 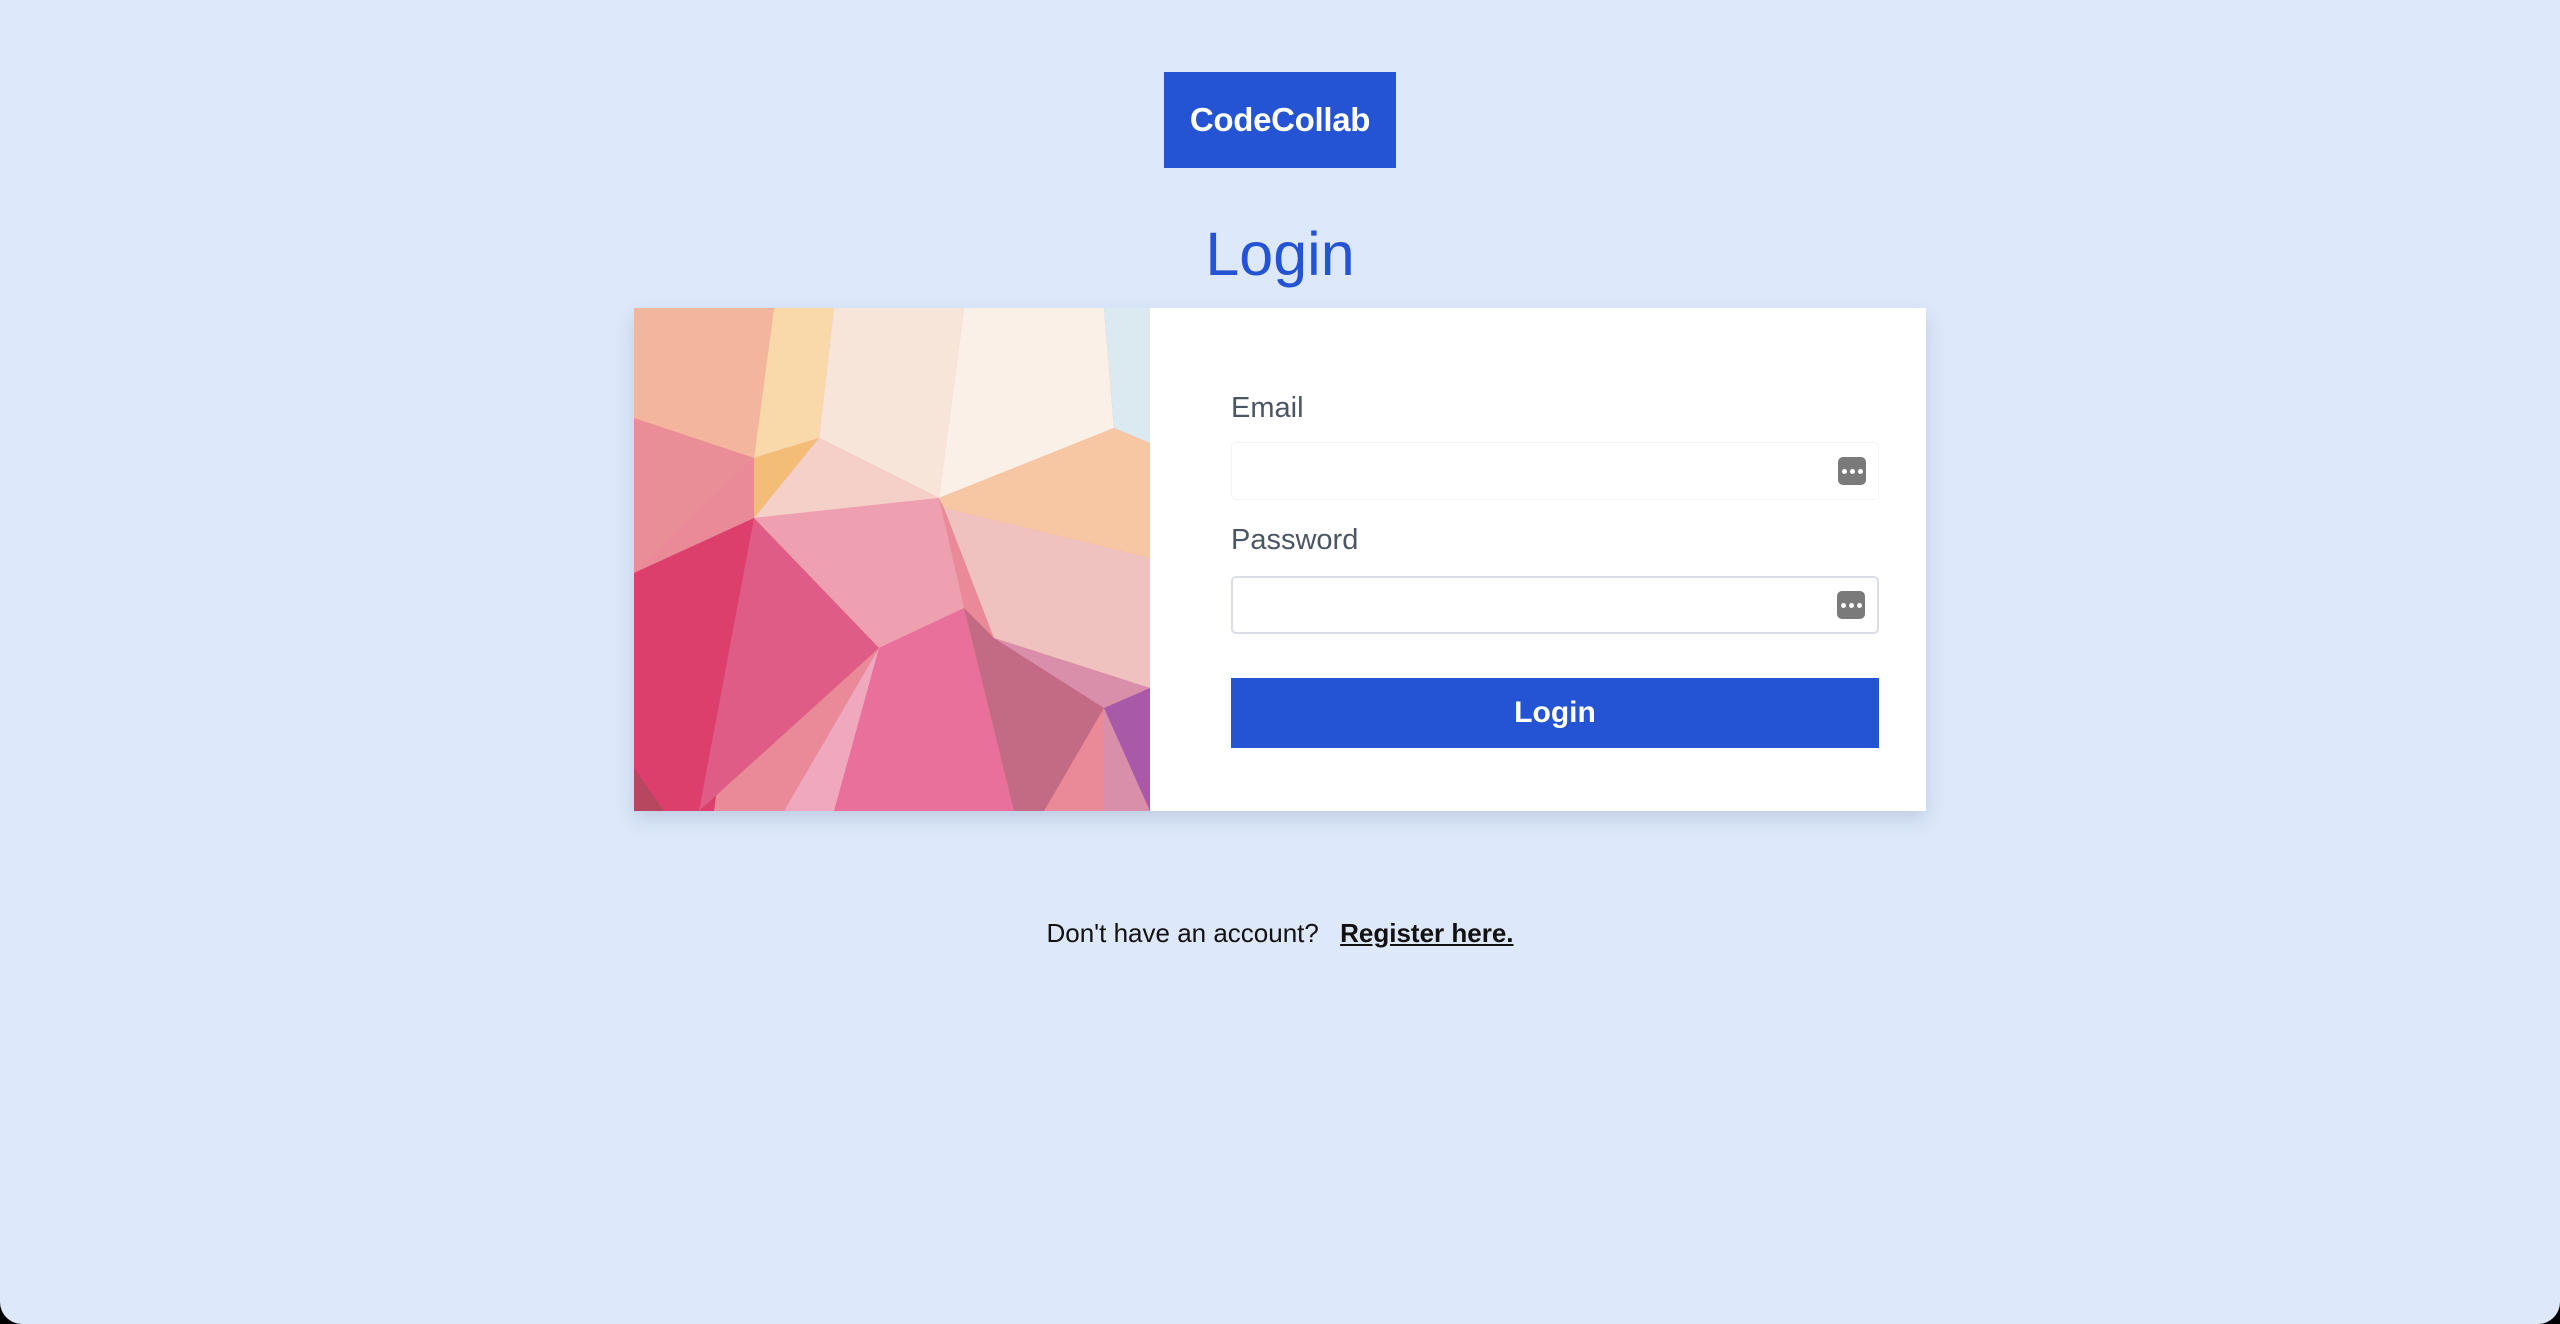 What do you see at coordinates (1555, 713) in the screenshot?
I see `login-button: Login` at bounding box center [1555, 713].